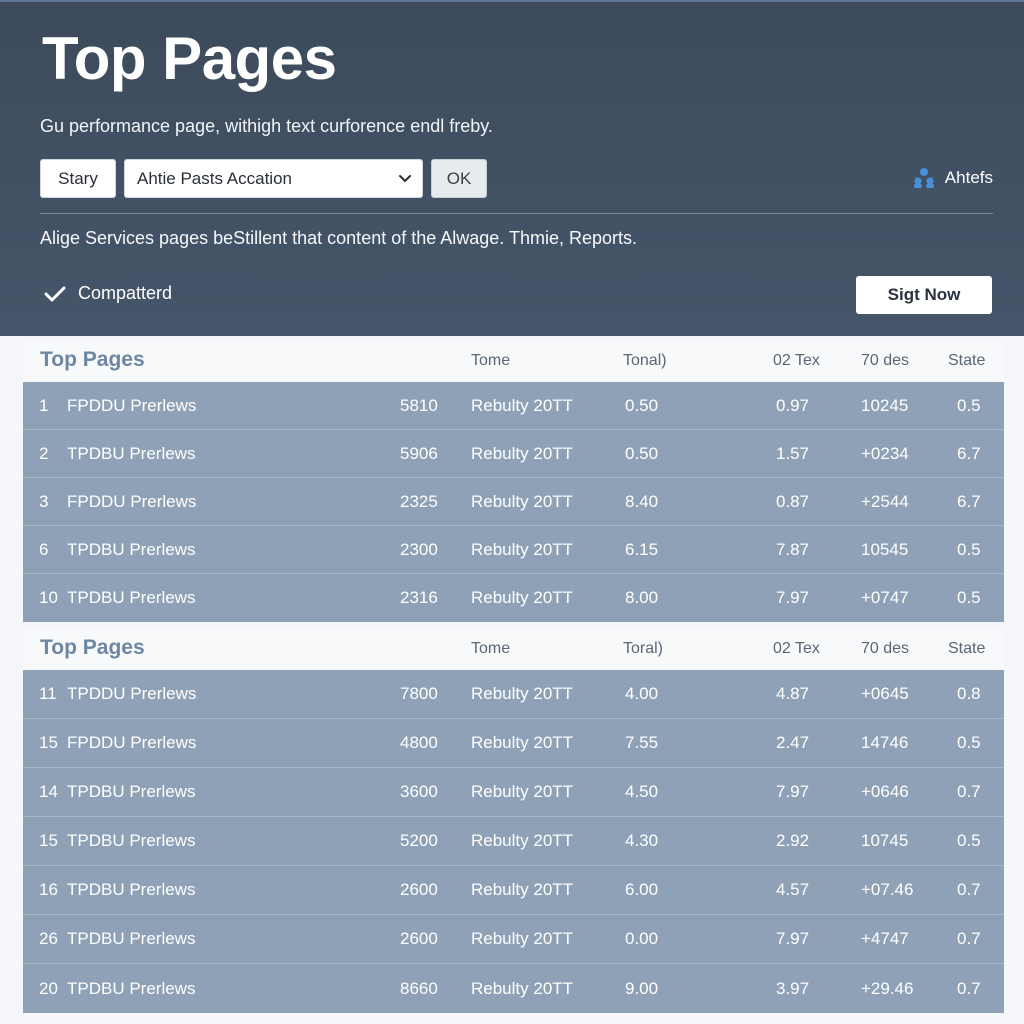  What do you see at coordinates (189, 58) in the screenshot?
I see `page-title: Top Pages` at bounding box center [189, 58].